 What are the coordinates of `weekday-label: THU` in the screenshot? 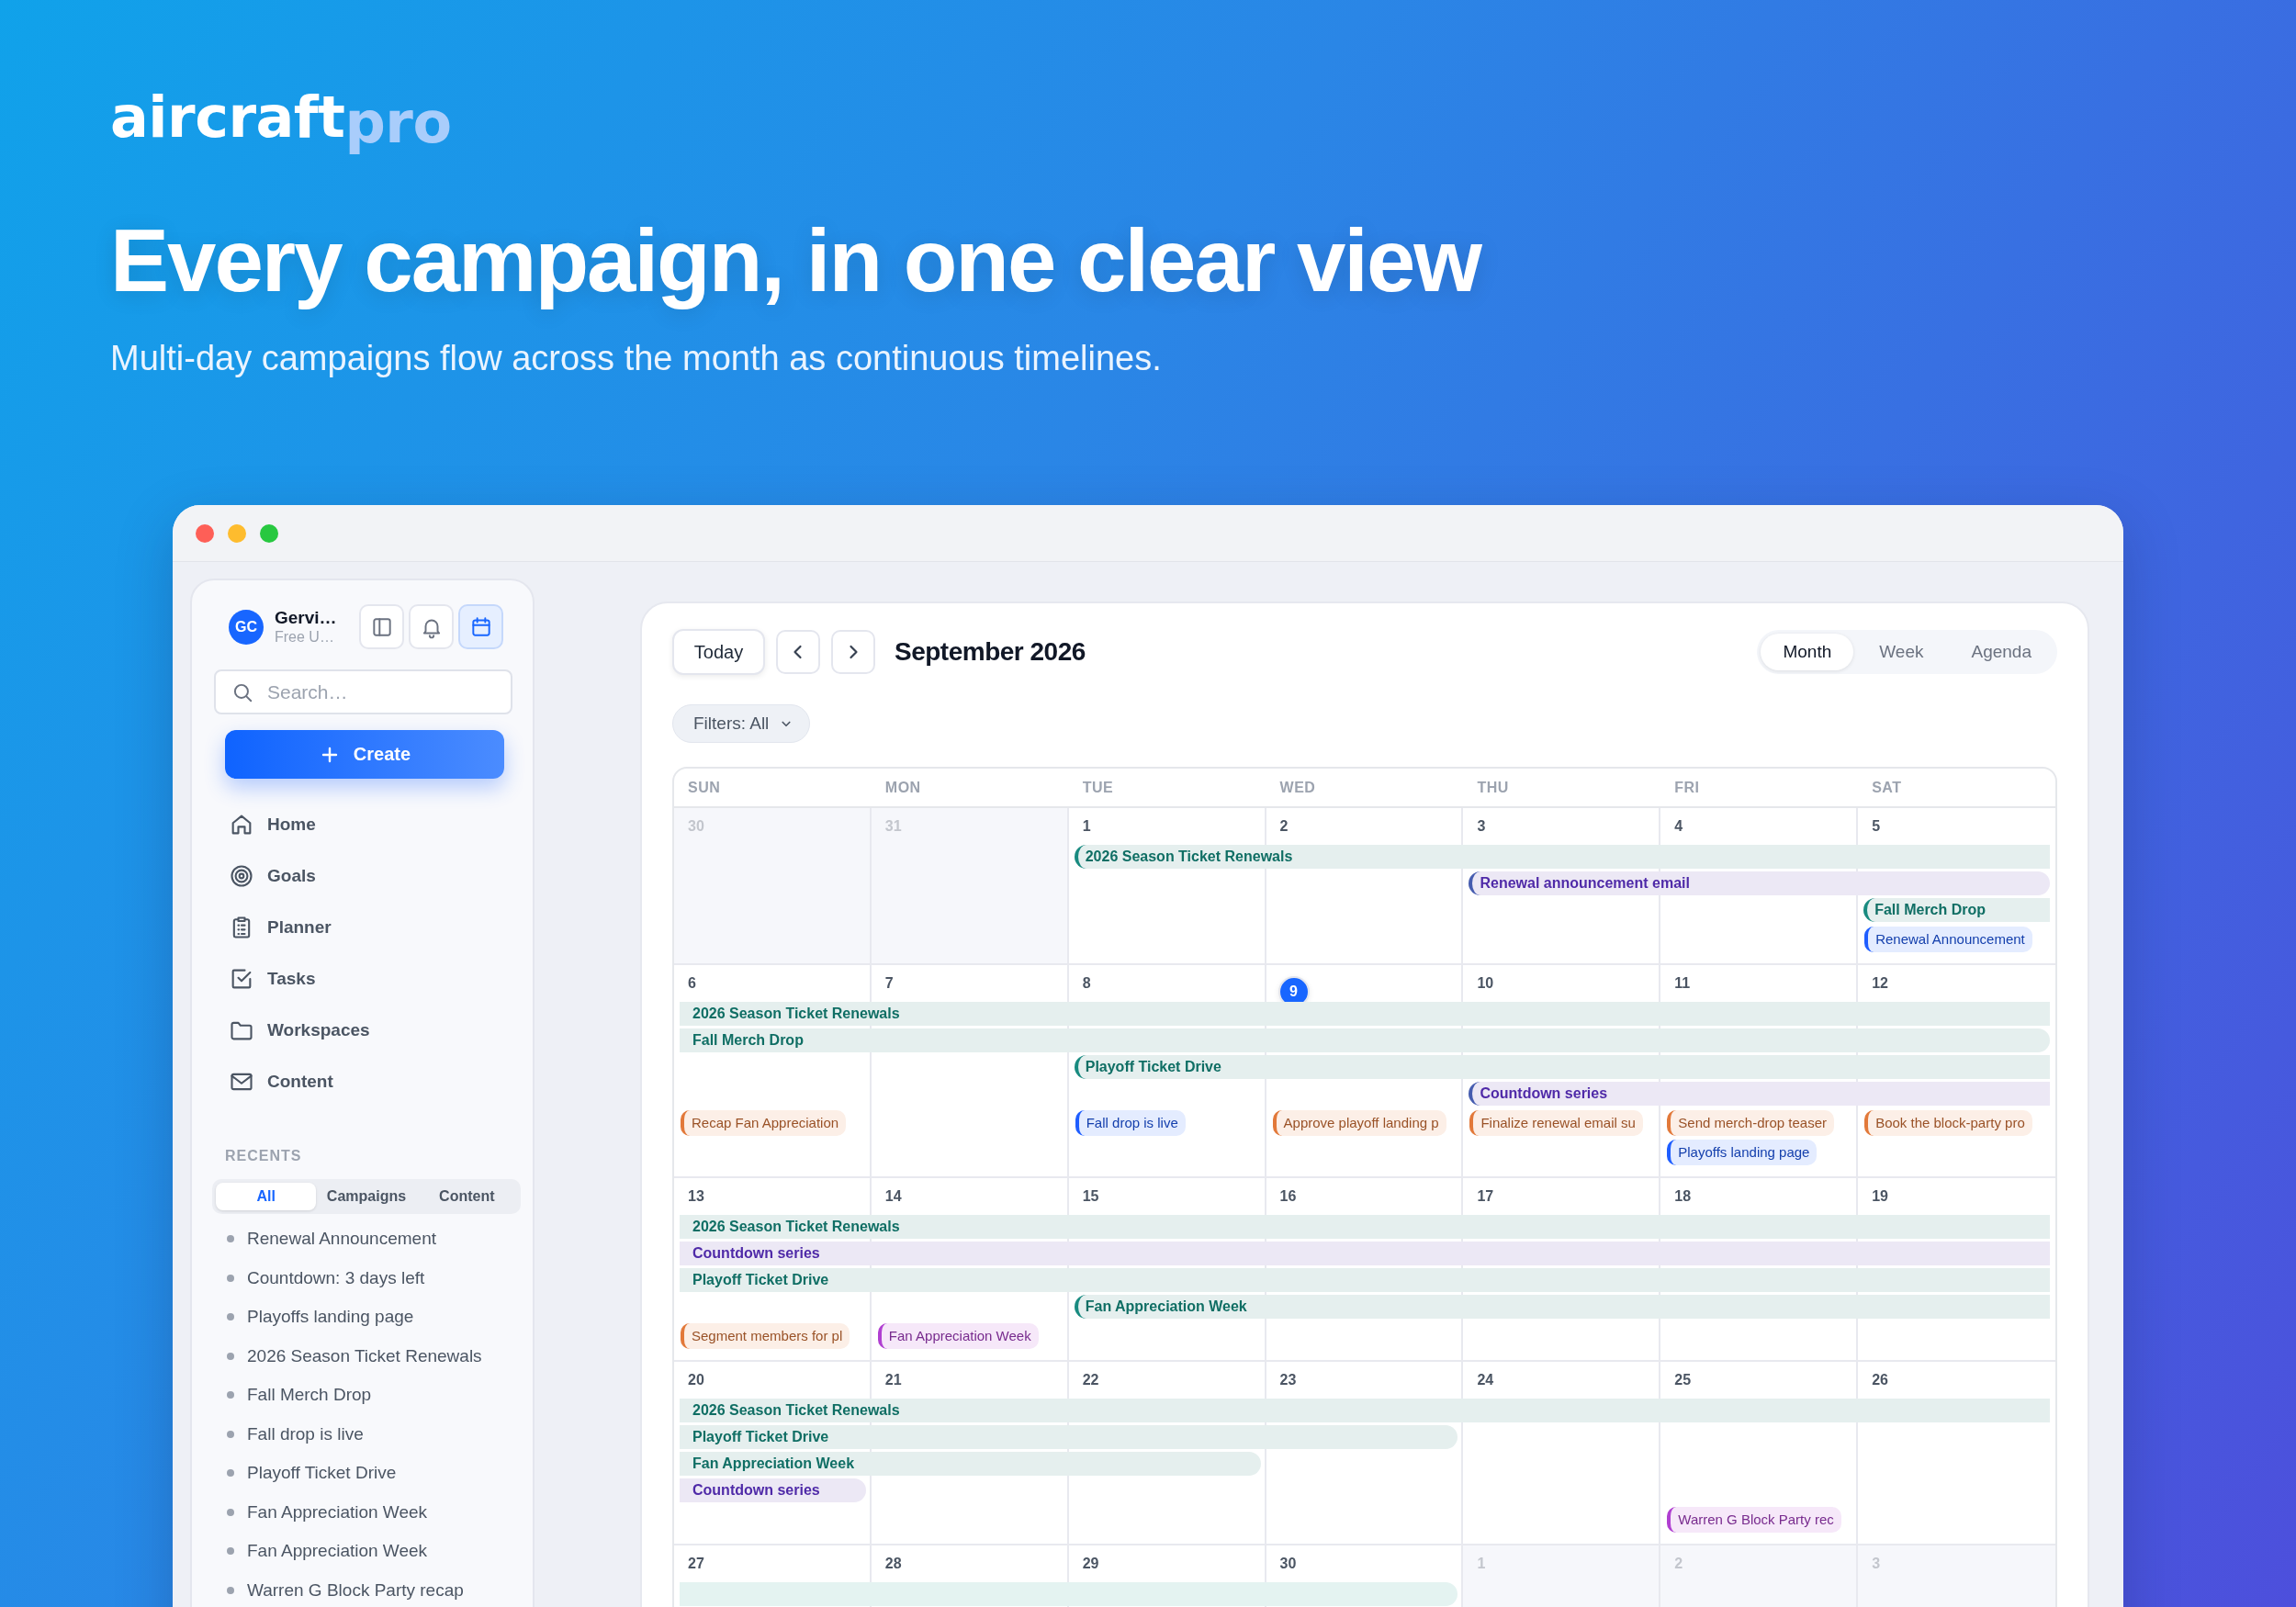 It's located at (1493, 787).